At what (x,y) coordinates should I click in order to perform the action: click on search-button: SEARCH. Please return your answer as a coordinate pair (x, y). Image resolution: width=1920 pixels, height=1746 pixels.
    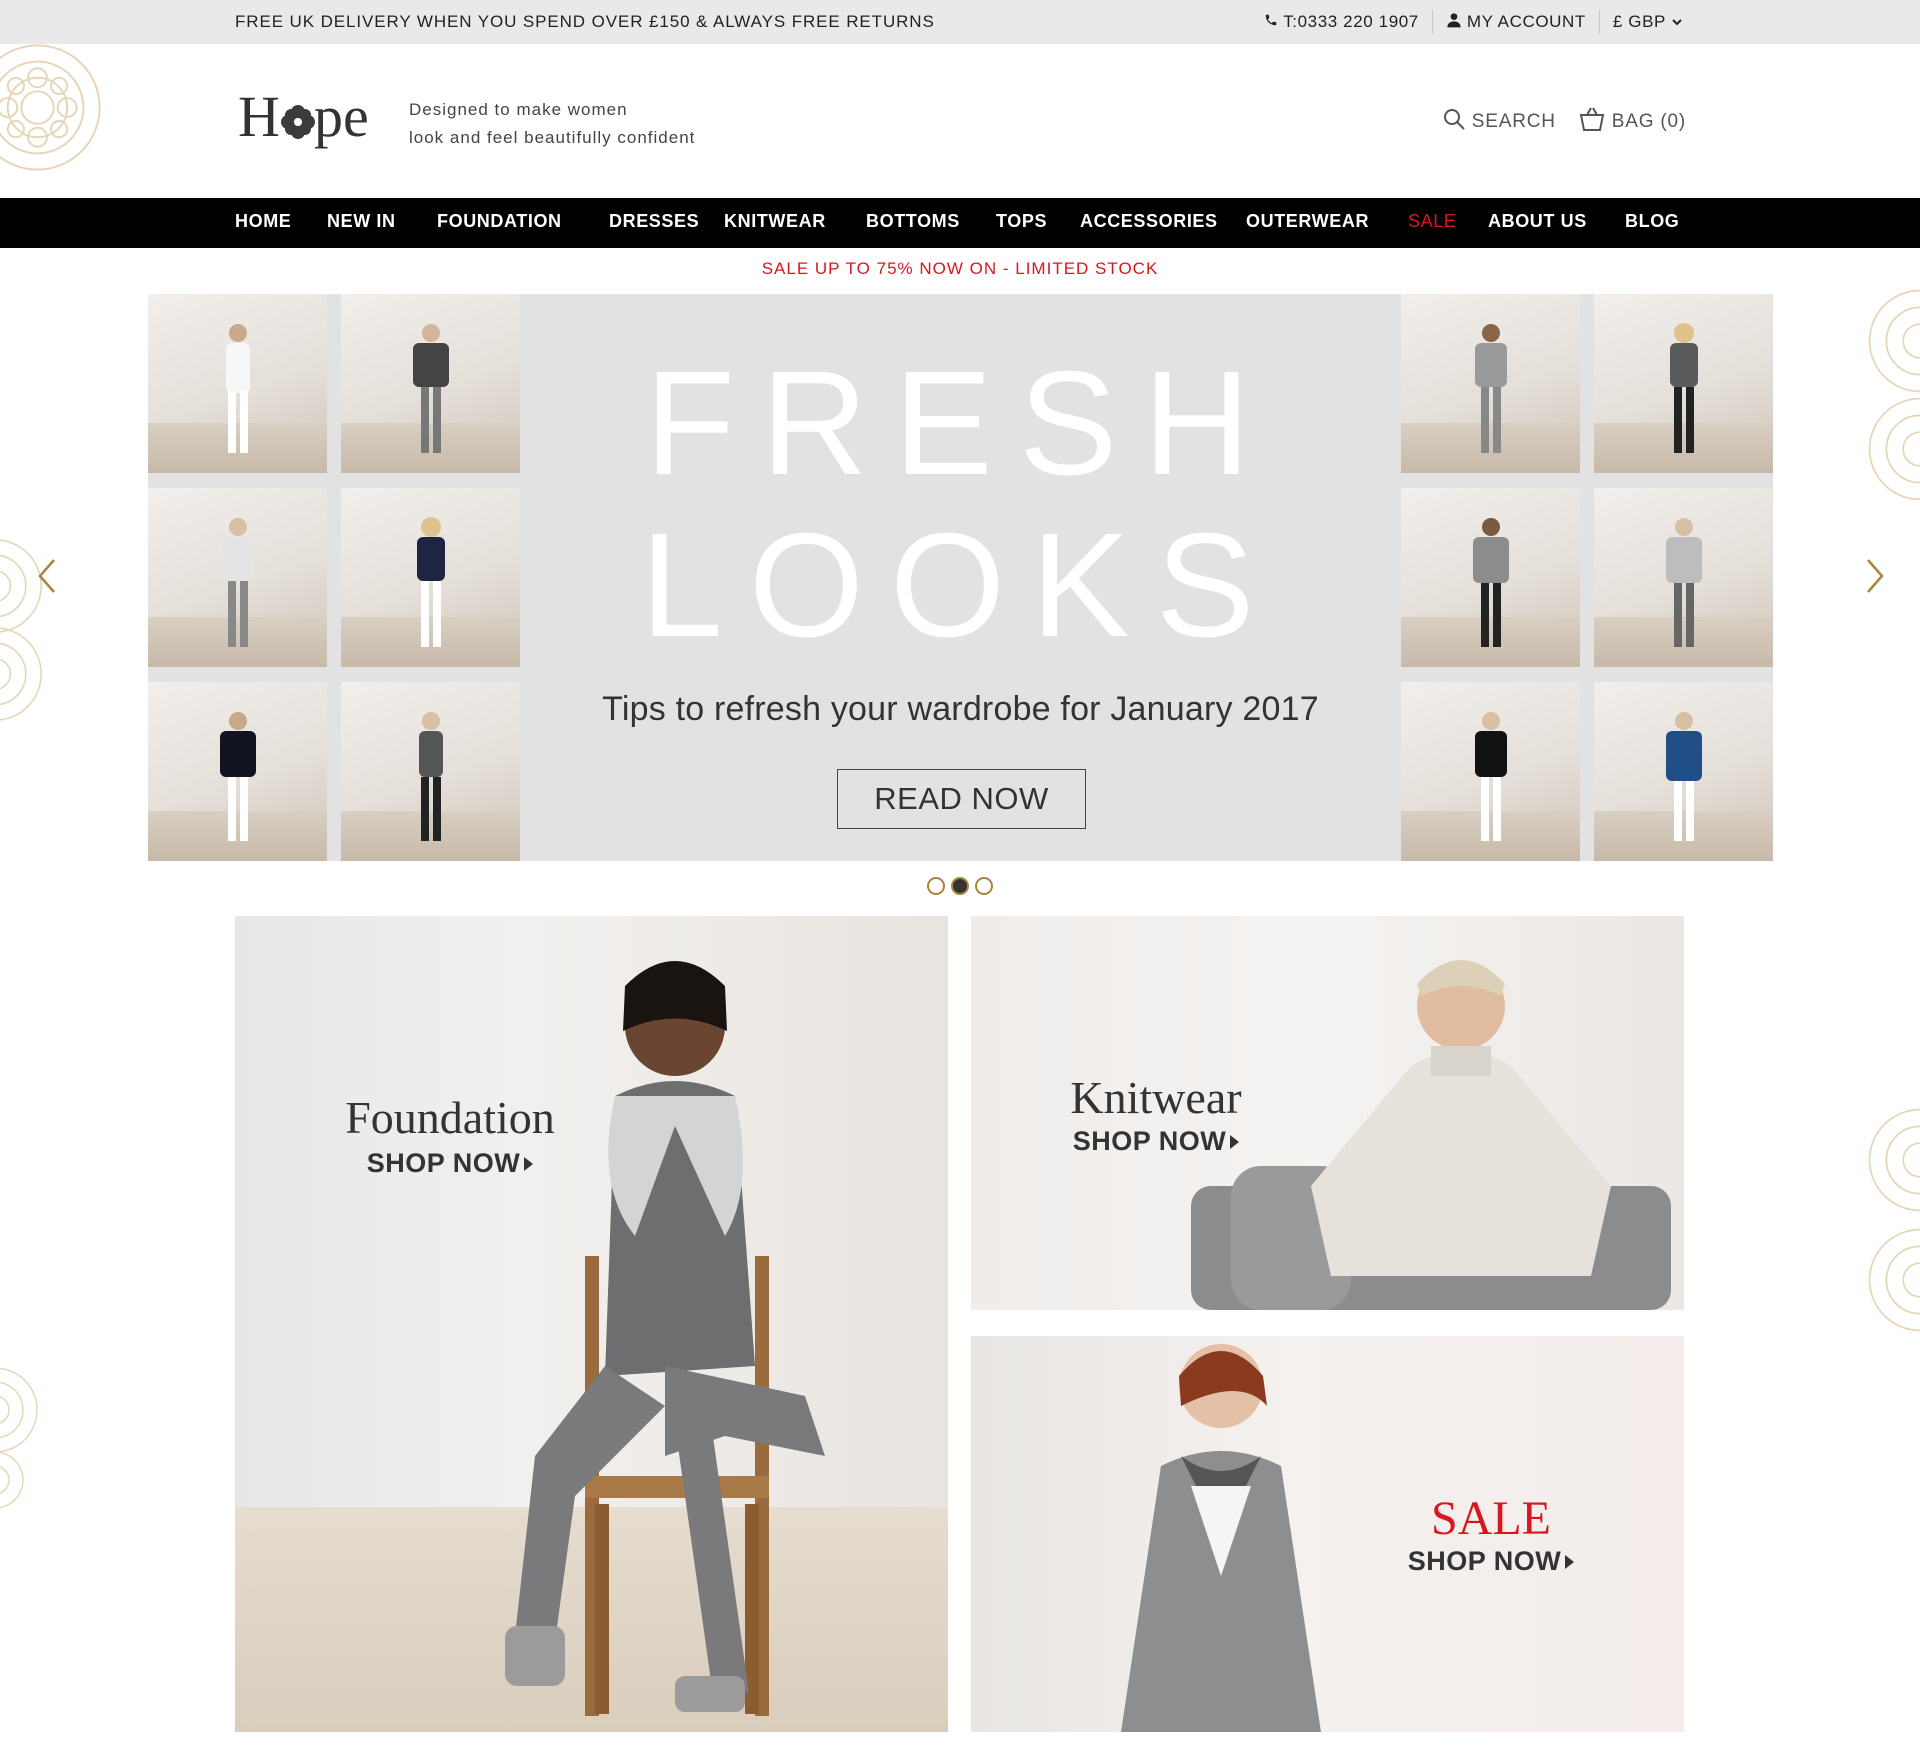
    Looking at the image, I should click on (1499, 122).